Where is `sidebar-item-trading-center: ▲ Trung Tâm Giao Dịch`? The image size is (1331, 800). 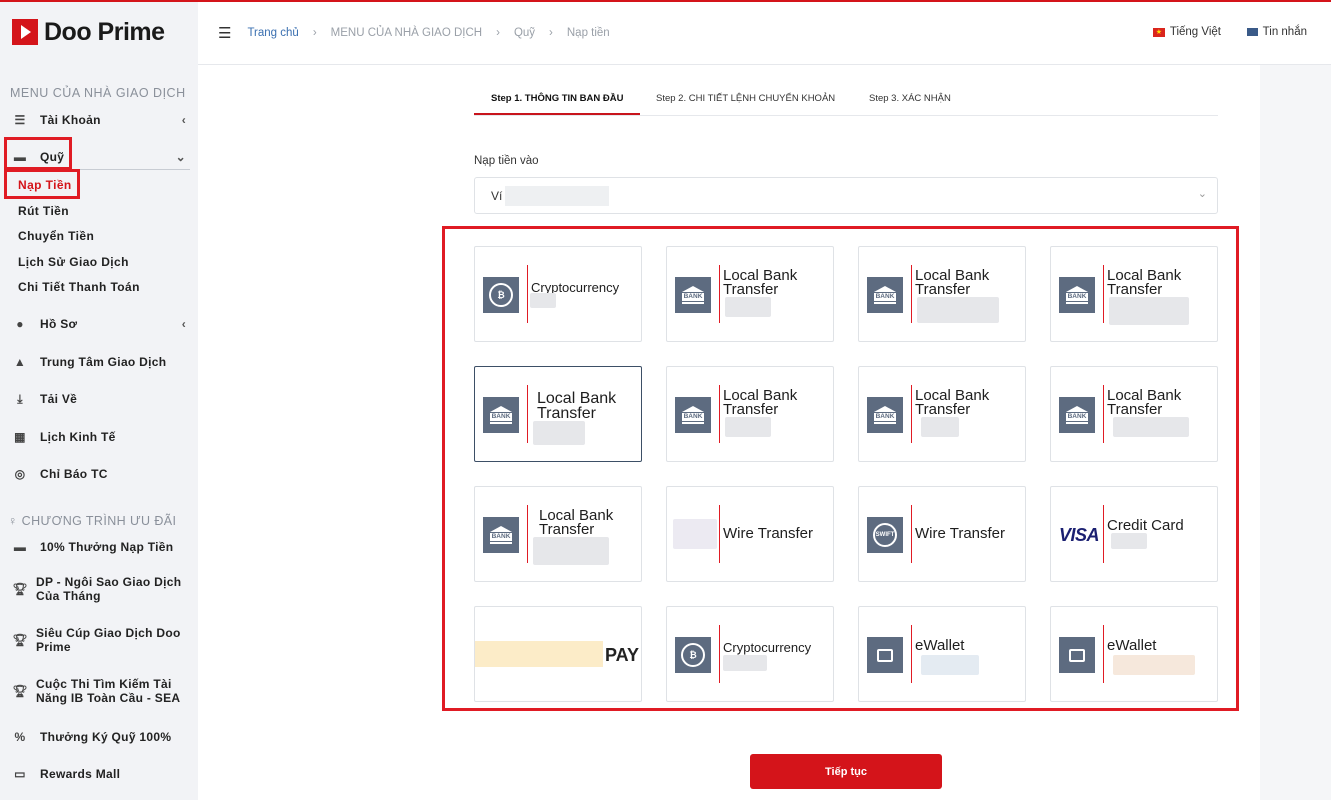 sidebar-item-trading-center: ▲ Trung Tâm Giao Dịch is located at coordinates (99, 362).